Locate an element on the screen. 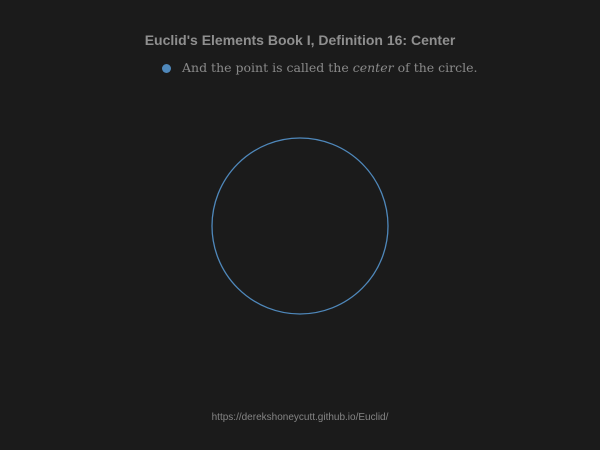 Image resolution: width=600 pixels, height=450 pixels. circle-shape is located at coordinates (300, 226).